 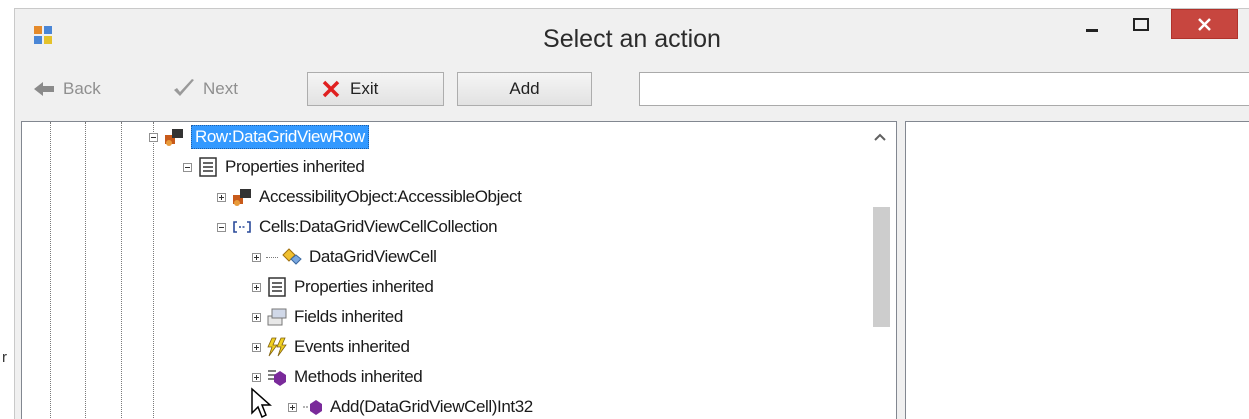 I want to click on maximize-icon, so click(x=1141, y=24).